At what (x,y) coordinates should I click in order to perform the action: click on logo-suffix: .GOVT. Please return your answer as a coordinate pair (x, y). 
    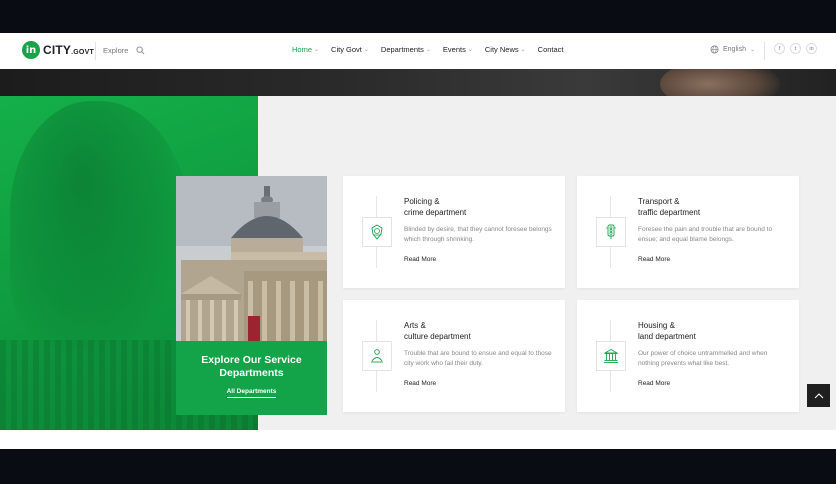
    Looking at the image, I should click on (82, 52).